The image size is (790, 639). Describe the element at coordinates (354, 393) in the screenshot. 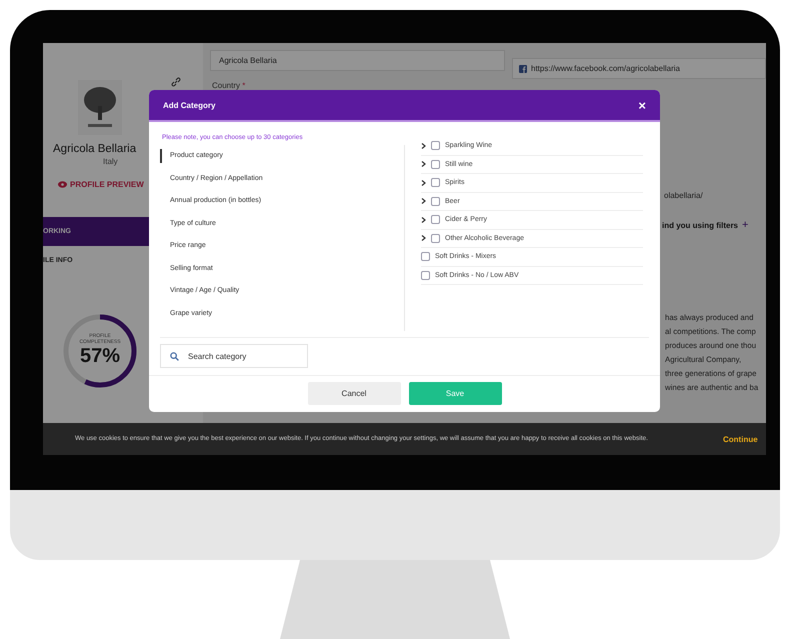

I see `cancel-button: Cancel` at that location.